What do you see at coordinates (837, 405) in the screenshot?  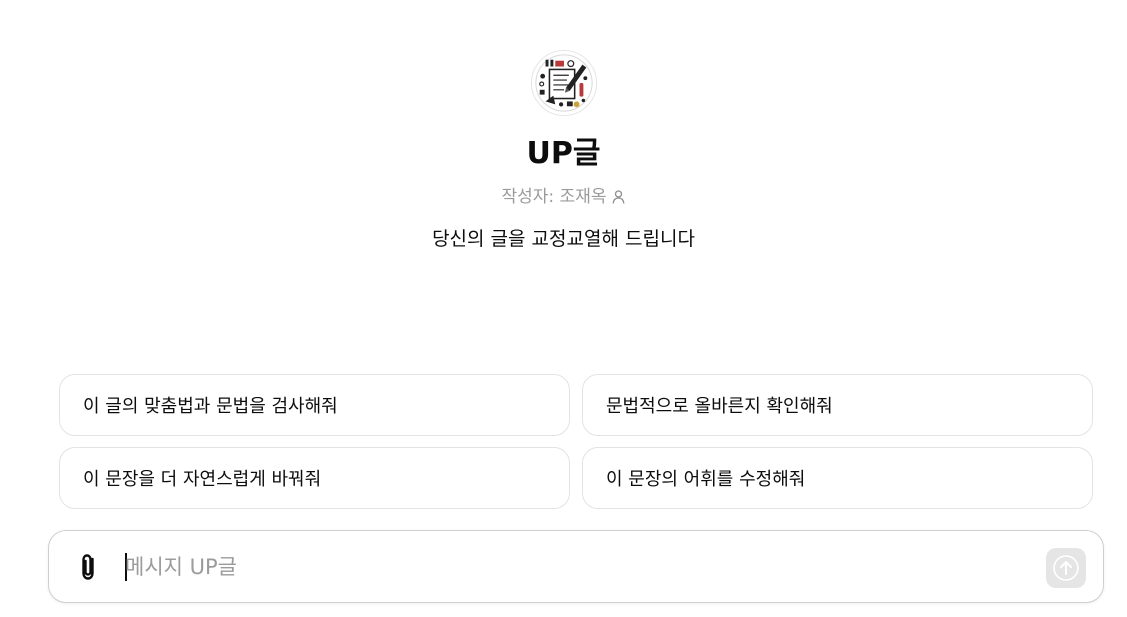 I see `suggestion-card: 문법적으로 올바른지 확인해줘` at bounding box center [837, 405].